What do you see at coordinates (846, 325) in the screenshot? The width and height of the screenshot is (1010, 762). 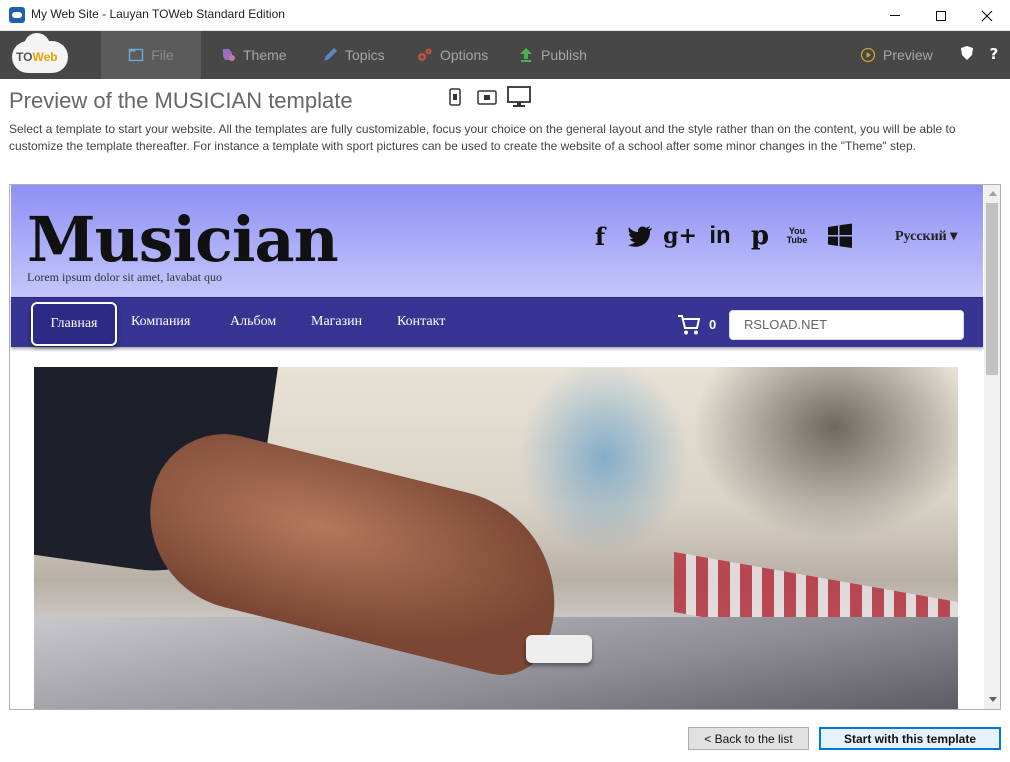 I see `search-input: RSLOAD.NET` at bounding box center [846, 325].